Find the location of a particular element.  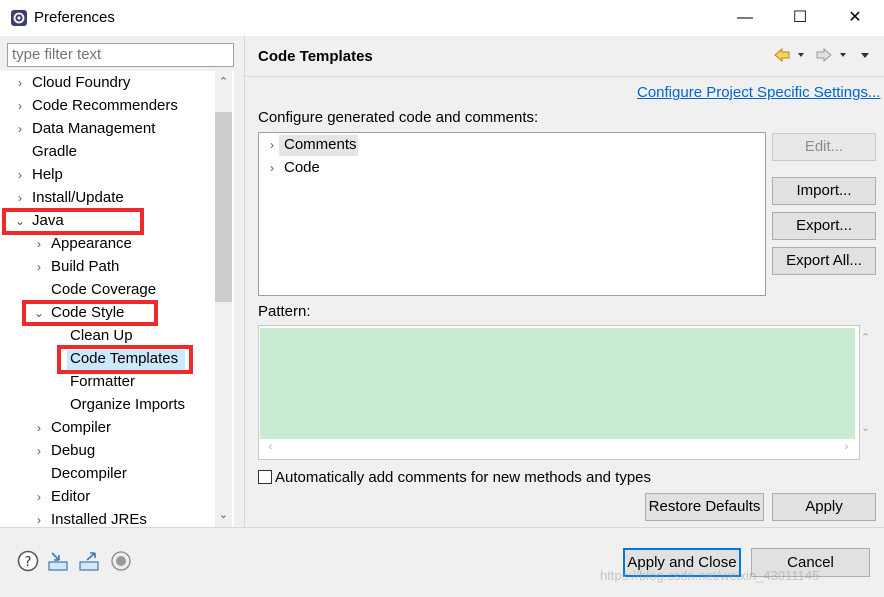

tree-item-install-update: › Install/Update is located at coordinates (69, 198).